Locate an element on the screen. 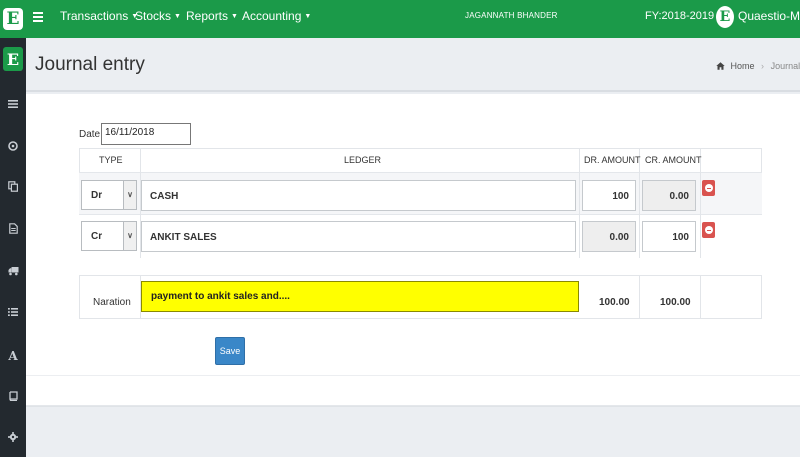 Image resolution: width=800 pixels, height=457 pixels. type-select: Cr ∨ is located at coordinates (109, 236).